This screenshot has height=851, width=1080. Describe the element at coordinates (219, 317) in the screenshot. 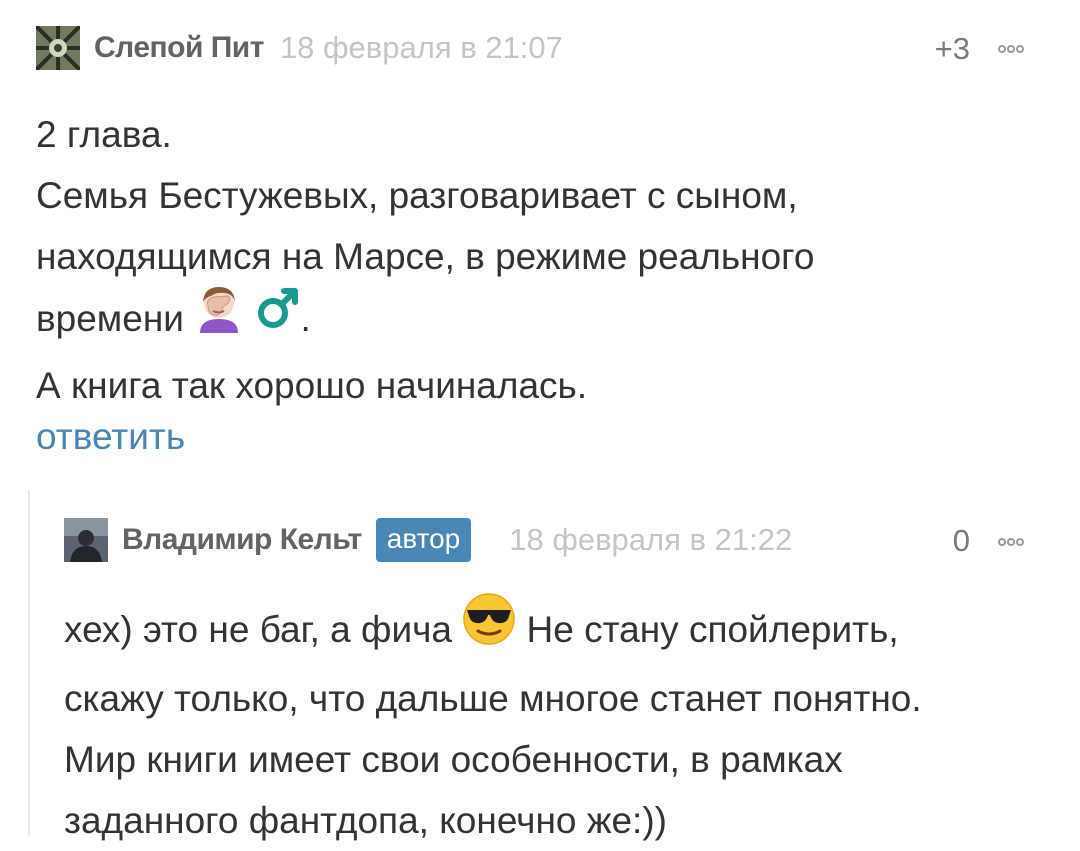

I see `woman-facepalming-icon` at that location.